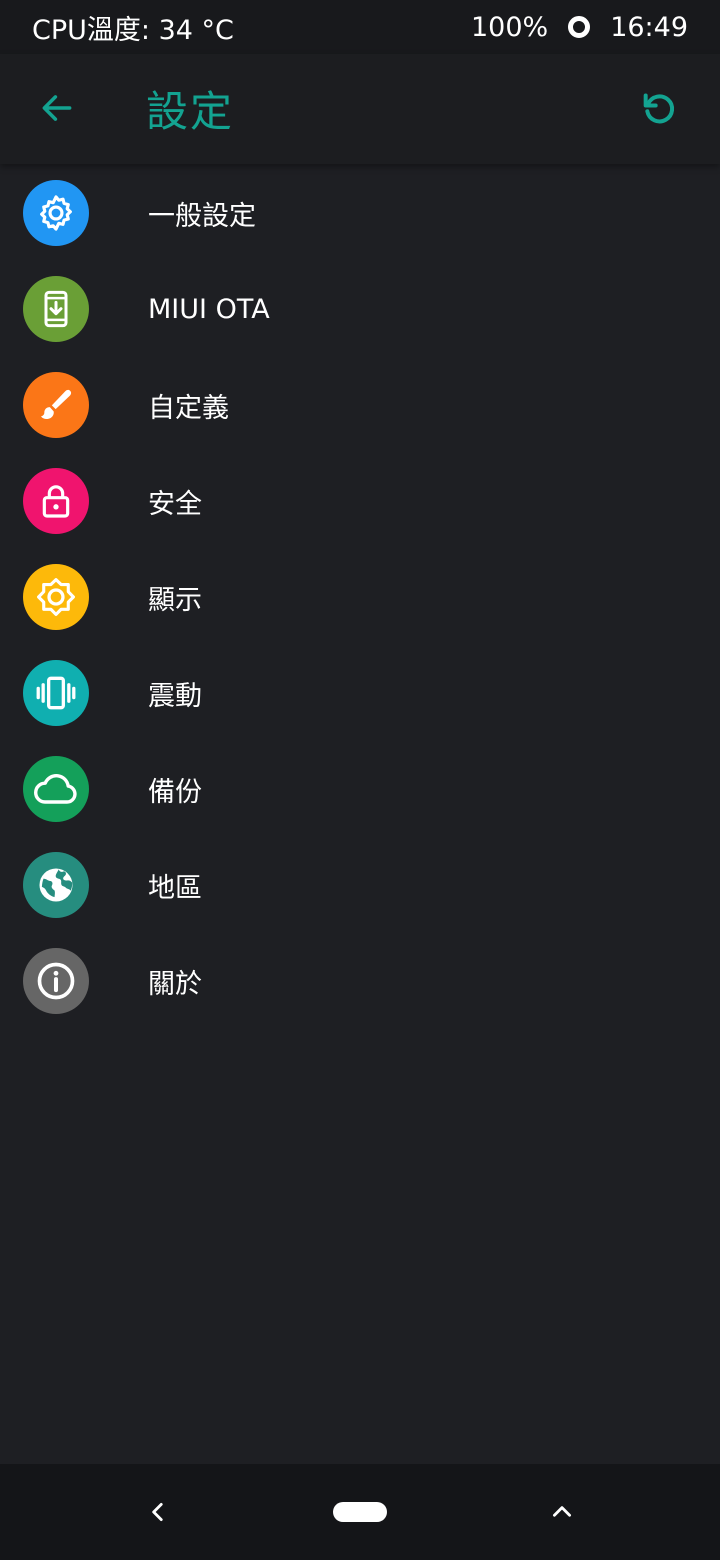  I want to click on reset-button, so click(659, 108).